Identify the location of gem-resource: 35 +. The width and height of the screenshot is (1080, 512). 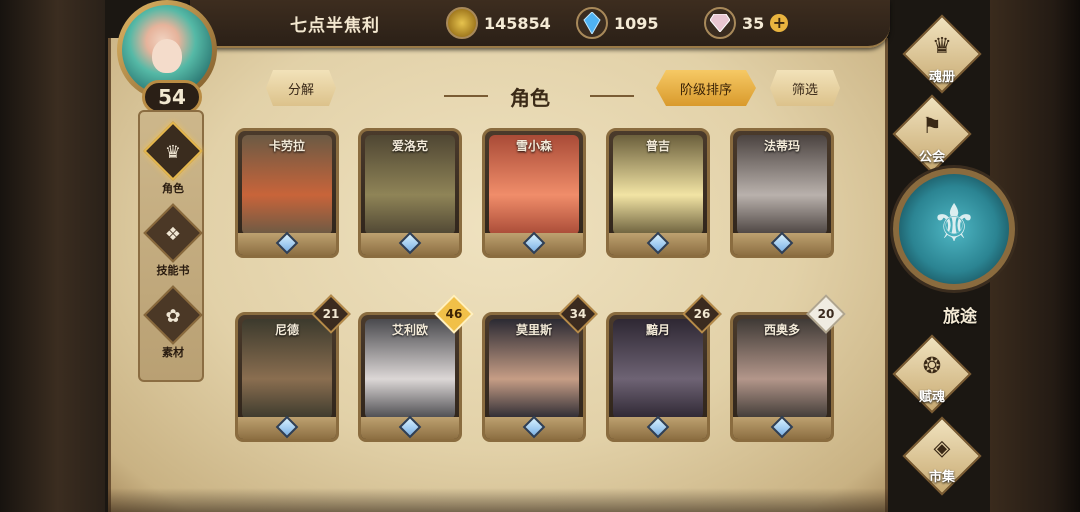
(746, 23).